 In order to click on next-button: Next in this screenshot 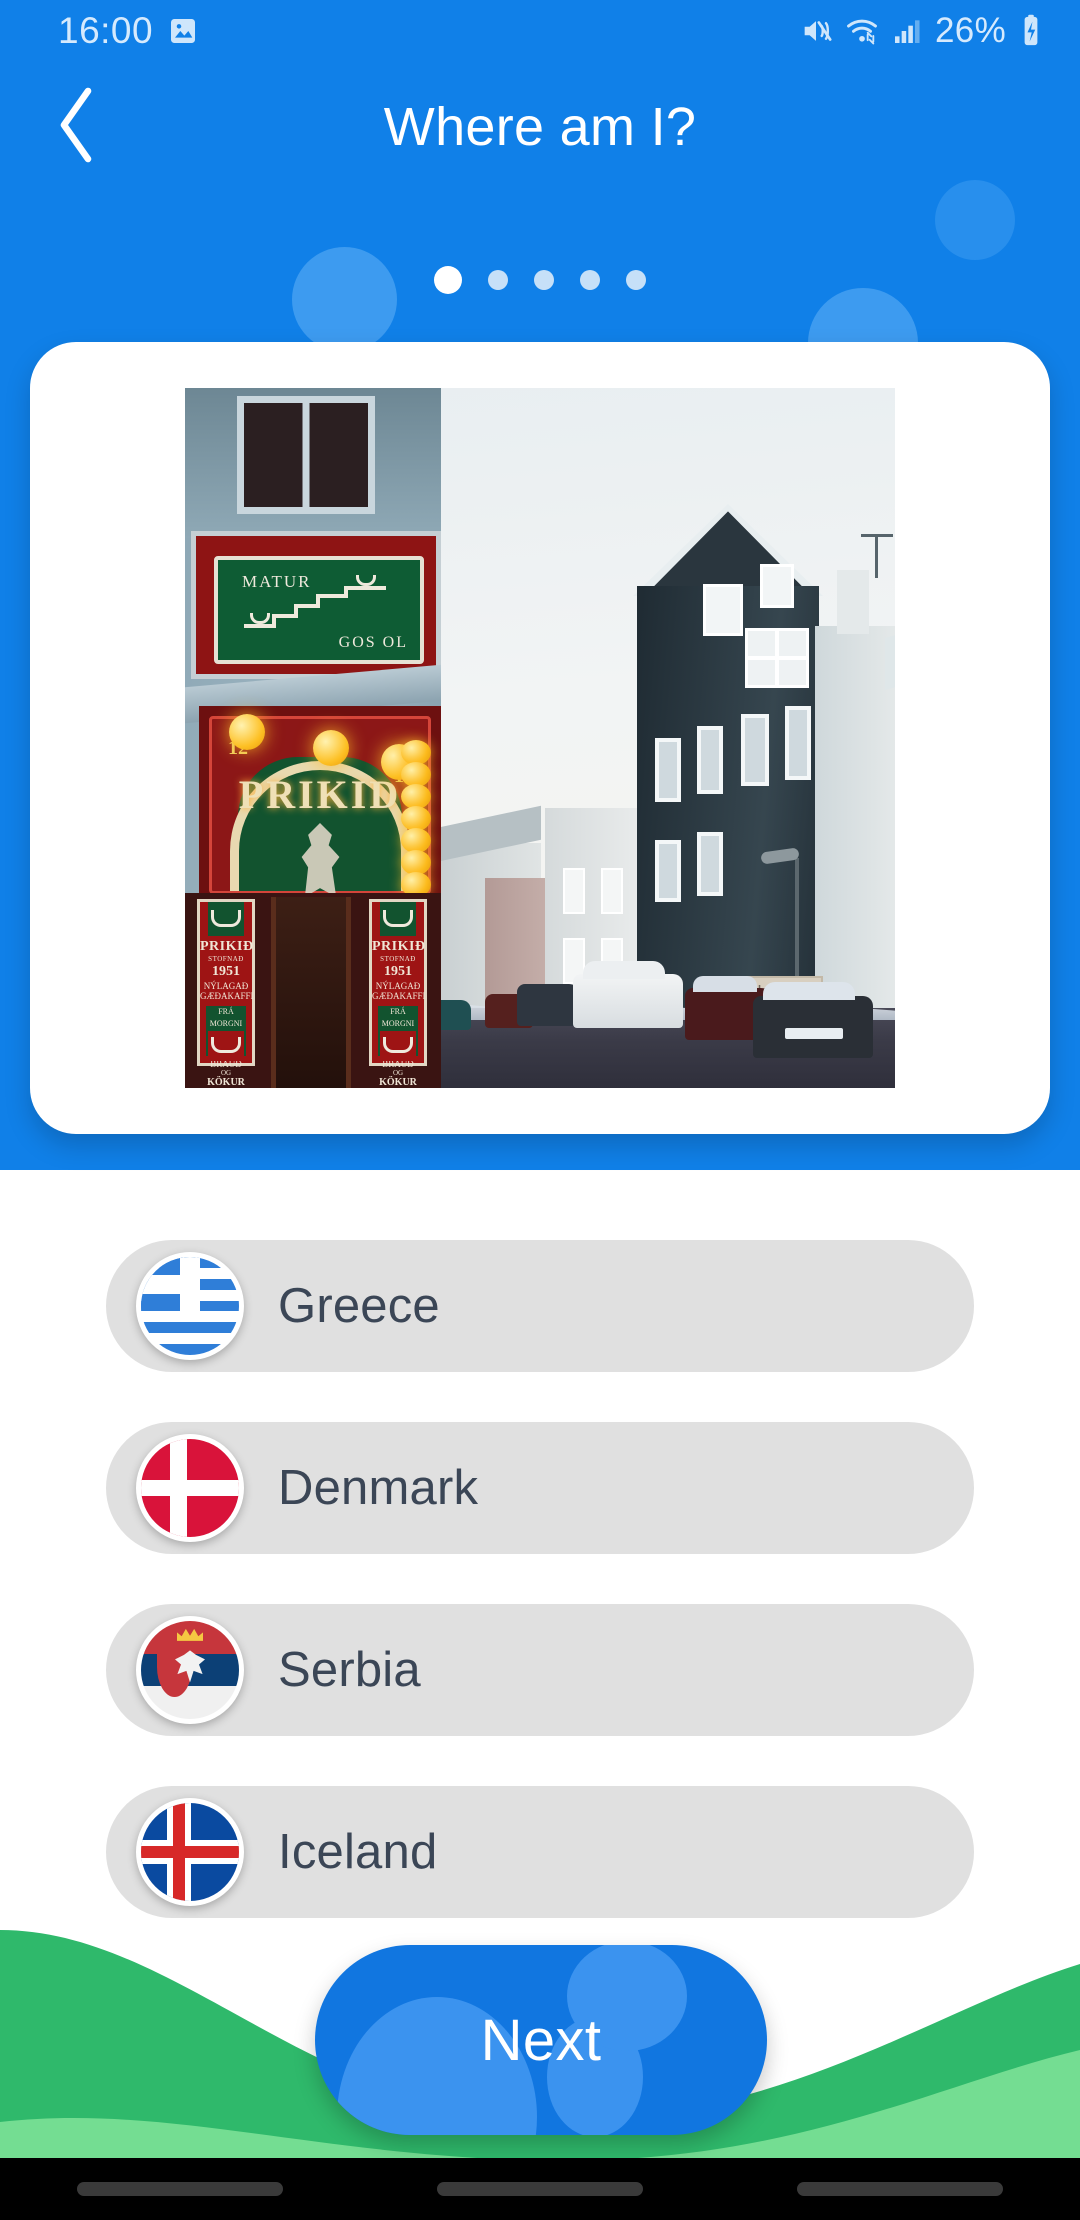, I will do `click(541, 2040)`.